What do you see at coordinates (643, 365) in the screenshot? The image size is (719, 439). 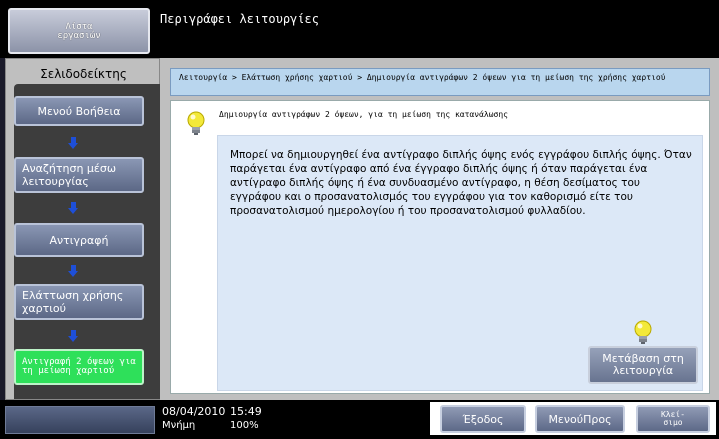 I see `go-to-function-button: Μετάβαση στη λειτουργία` at bounding box center [643, 365].